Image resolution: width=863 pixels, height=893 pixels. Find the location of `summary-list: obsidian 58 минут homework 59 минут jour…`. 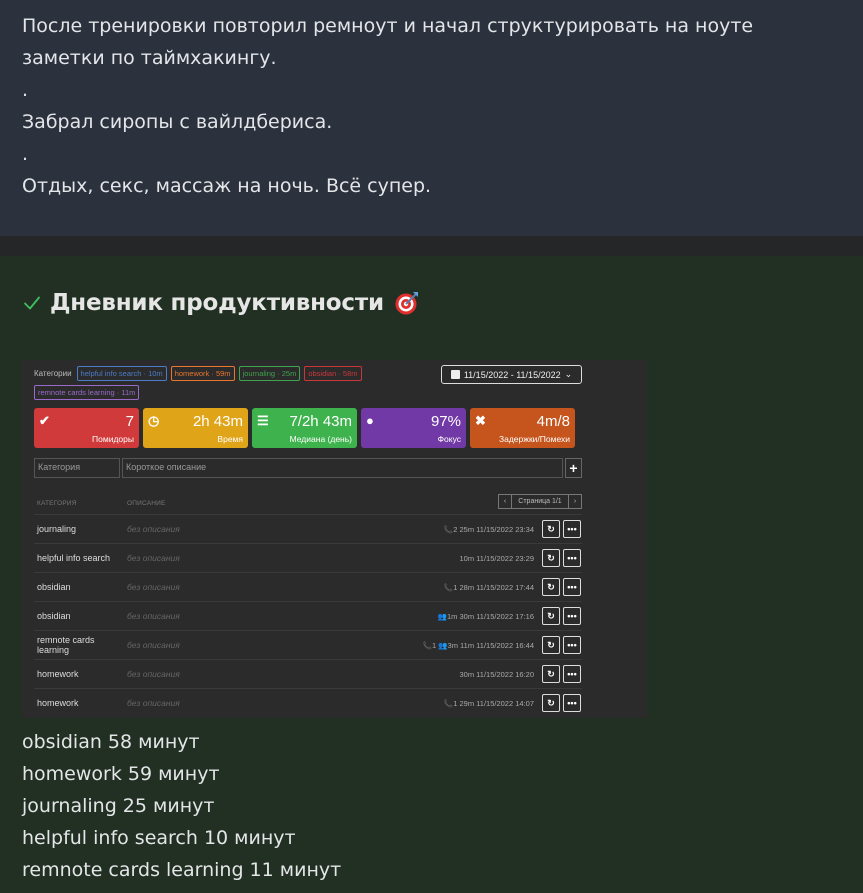

summary-list: obsidian 58 минут homework 59 минут jour… is located at coordinates (181, 806).